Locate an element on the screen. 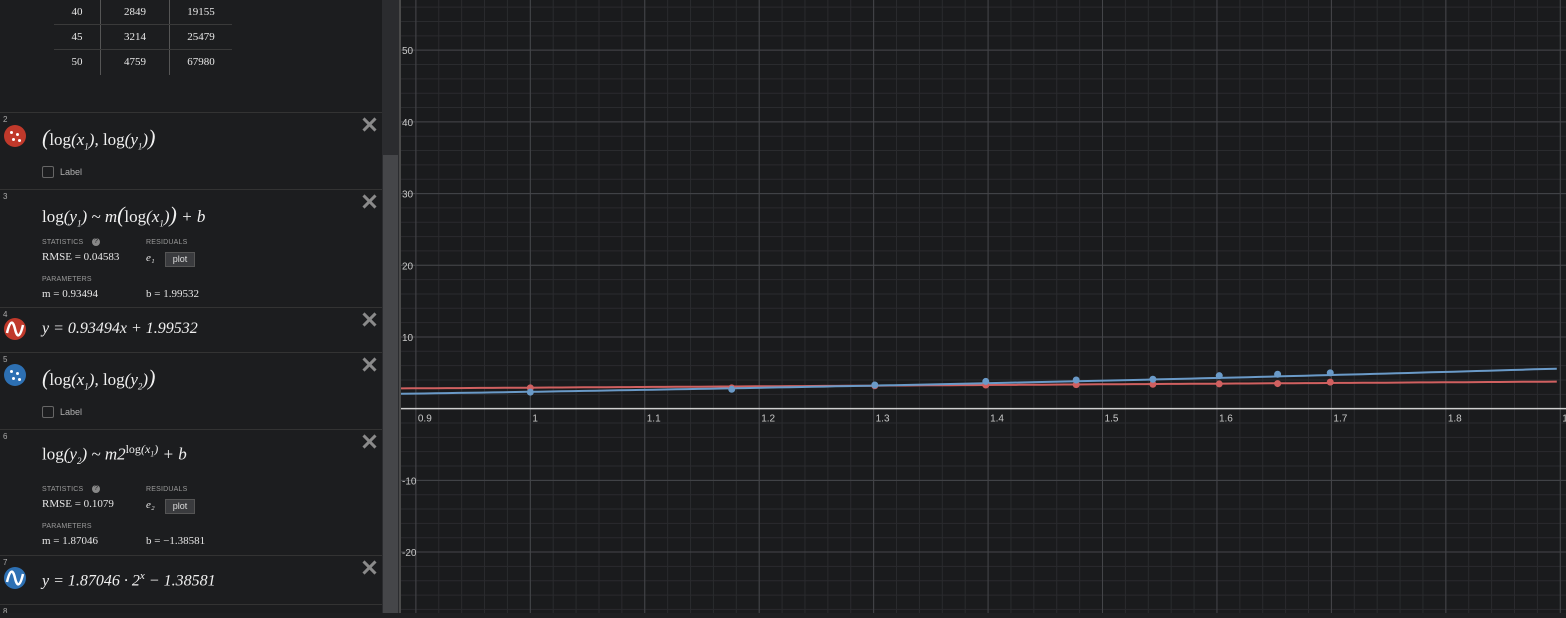  table-cell: 19155 is located at coordinates (201, 12).